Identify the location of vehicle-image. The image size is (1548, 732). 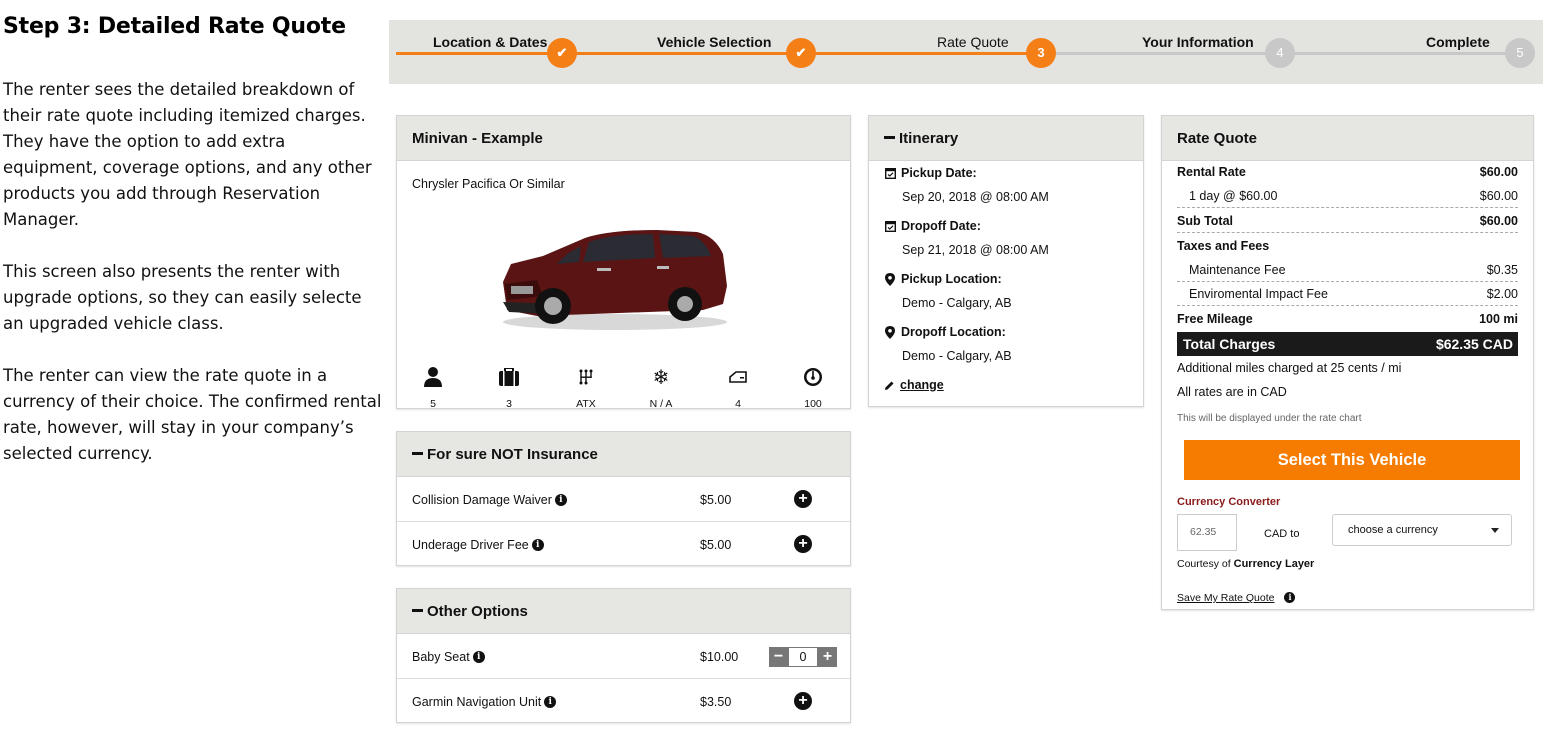
(613, 280).